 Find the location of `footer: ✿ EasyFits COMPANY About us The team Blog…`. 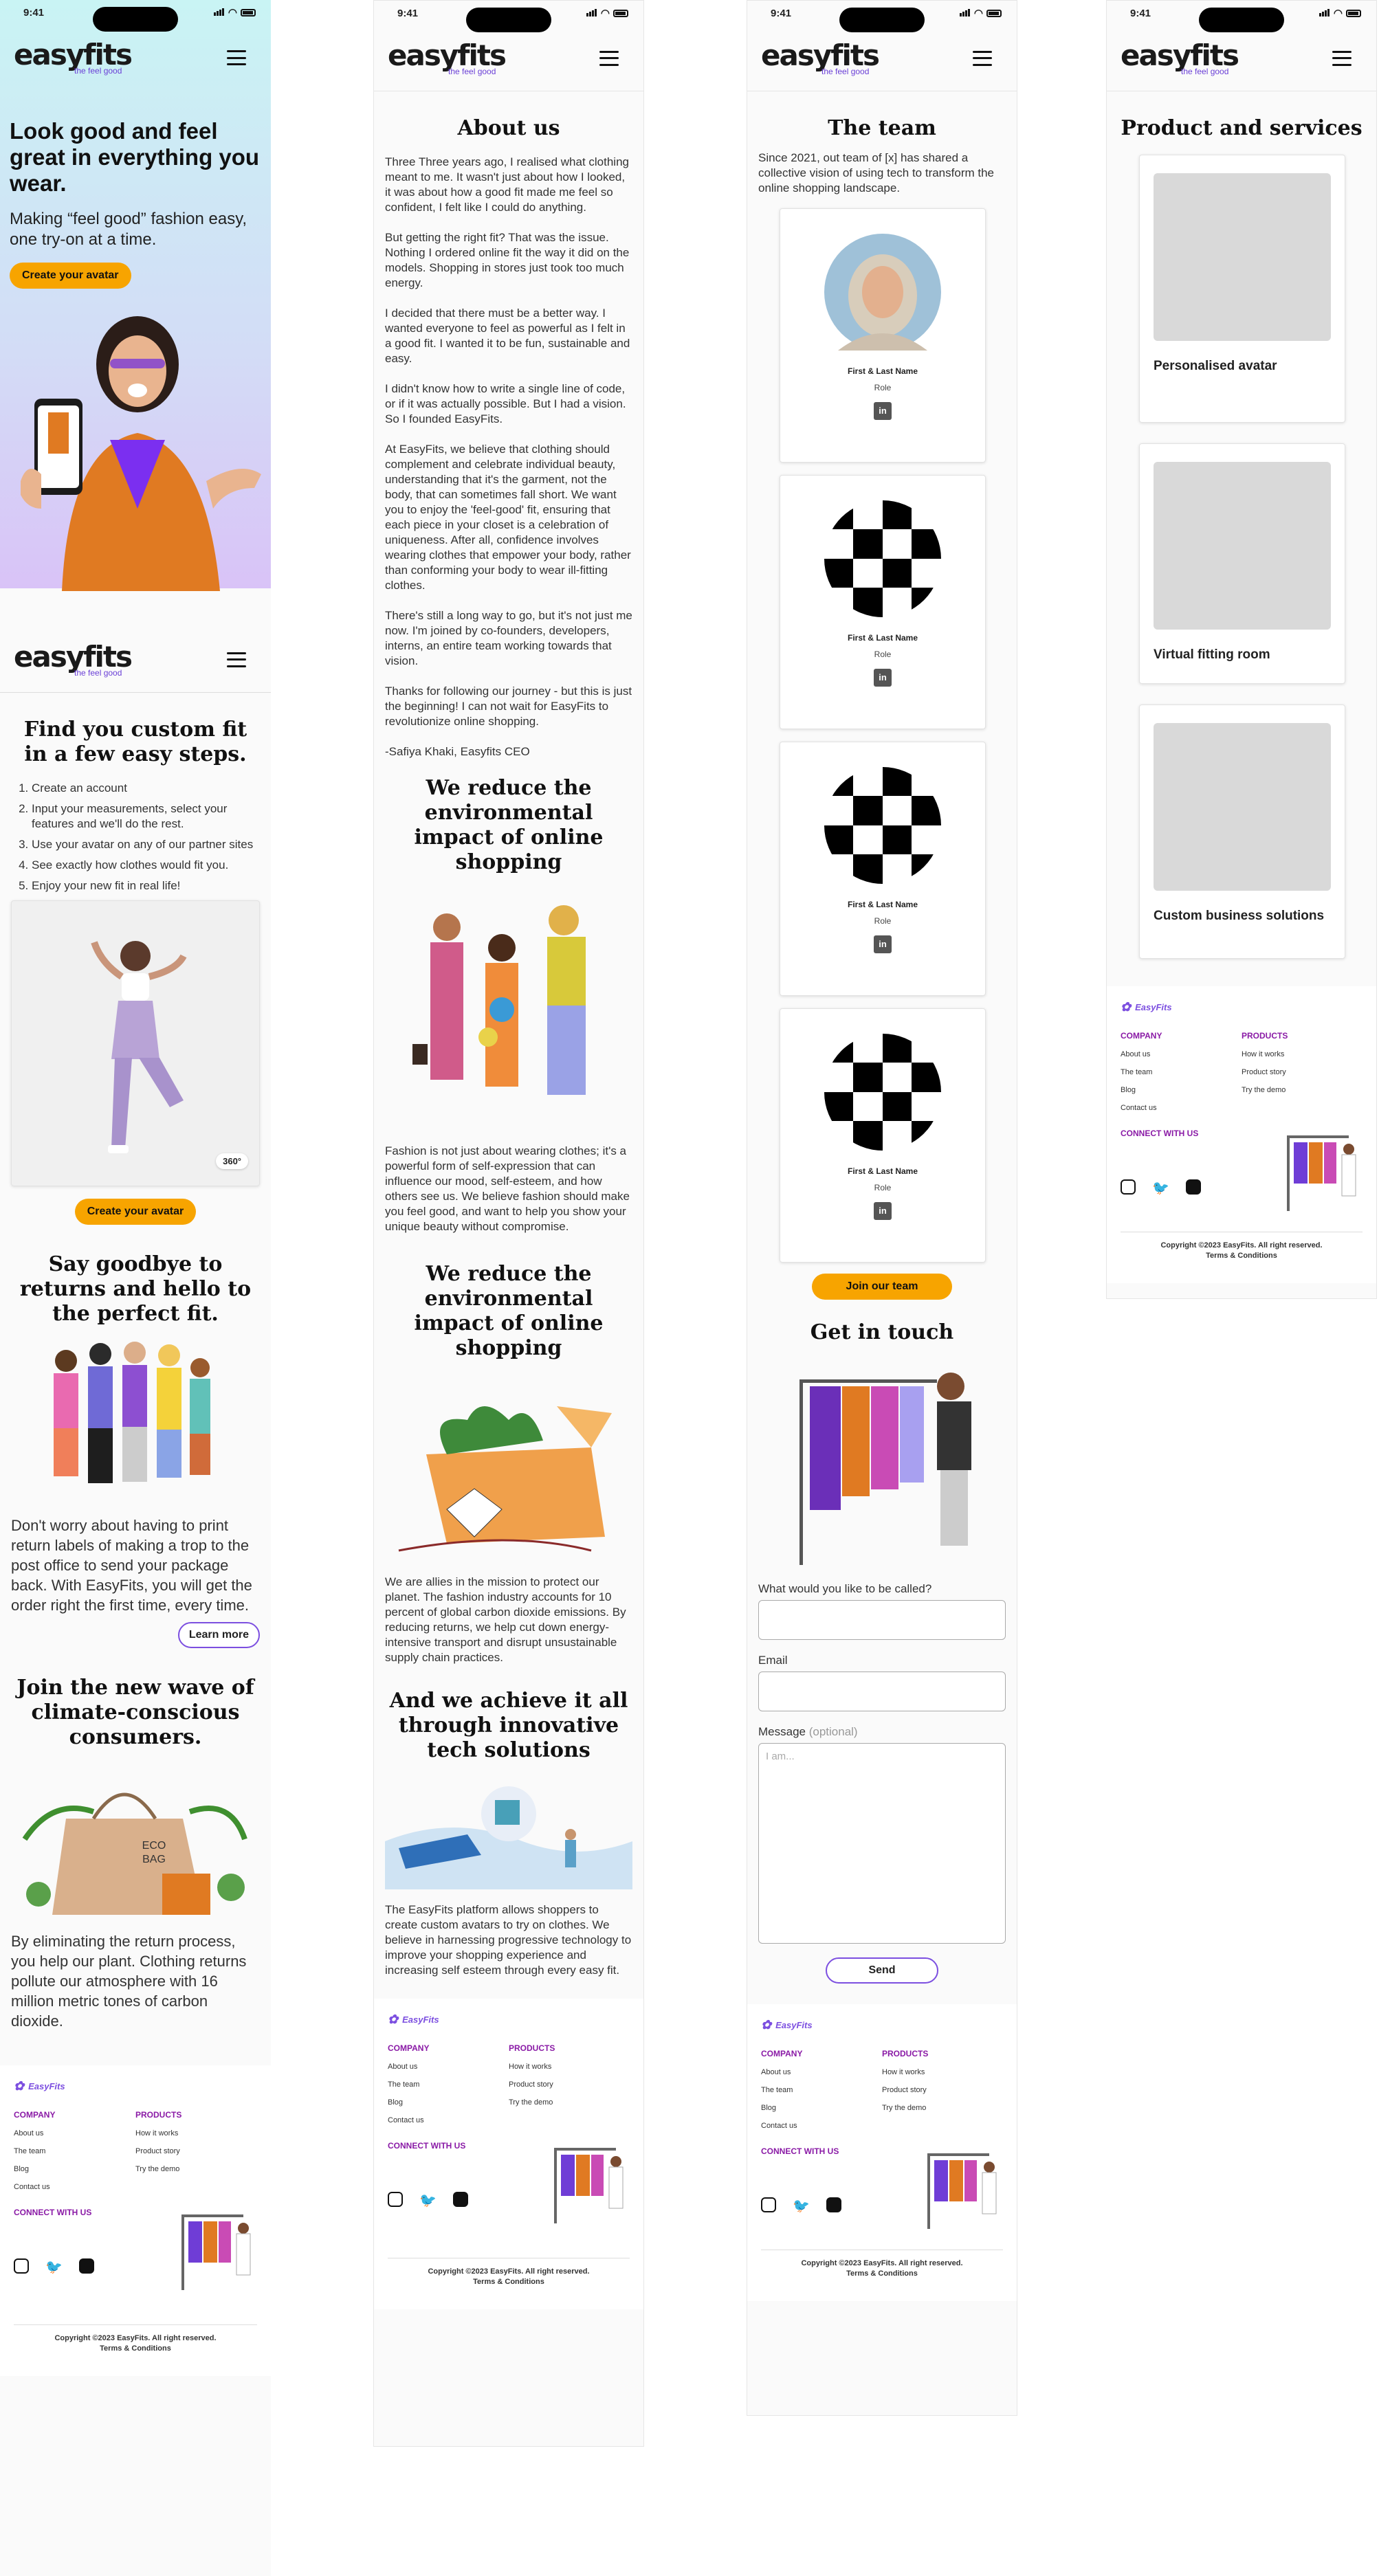

footer: ✿ EasyFits COMPANY About us The team Blog… is located at coordinates (1241, 1134).